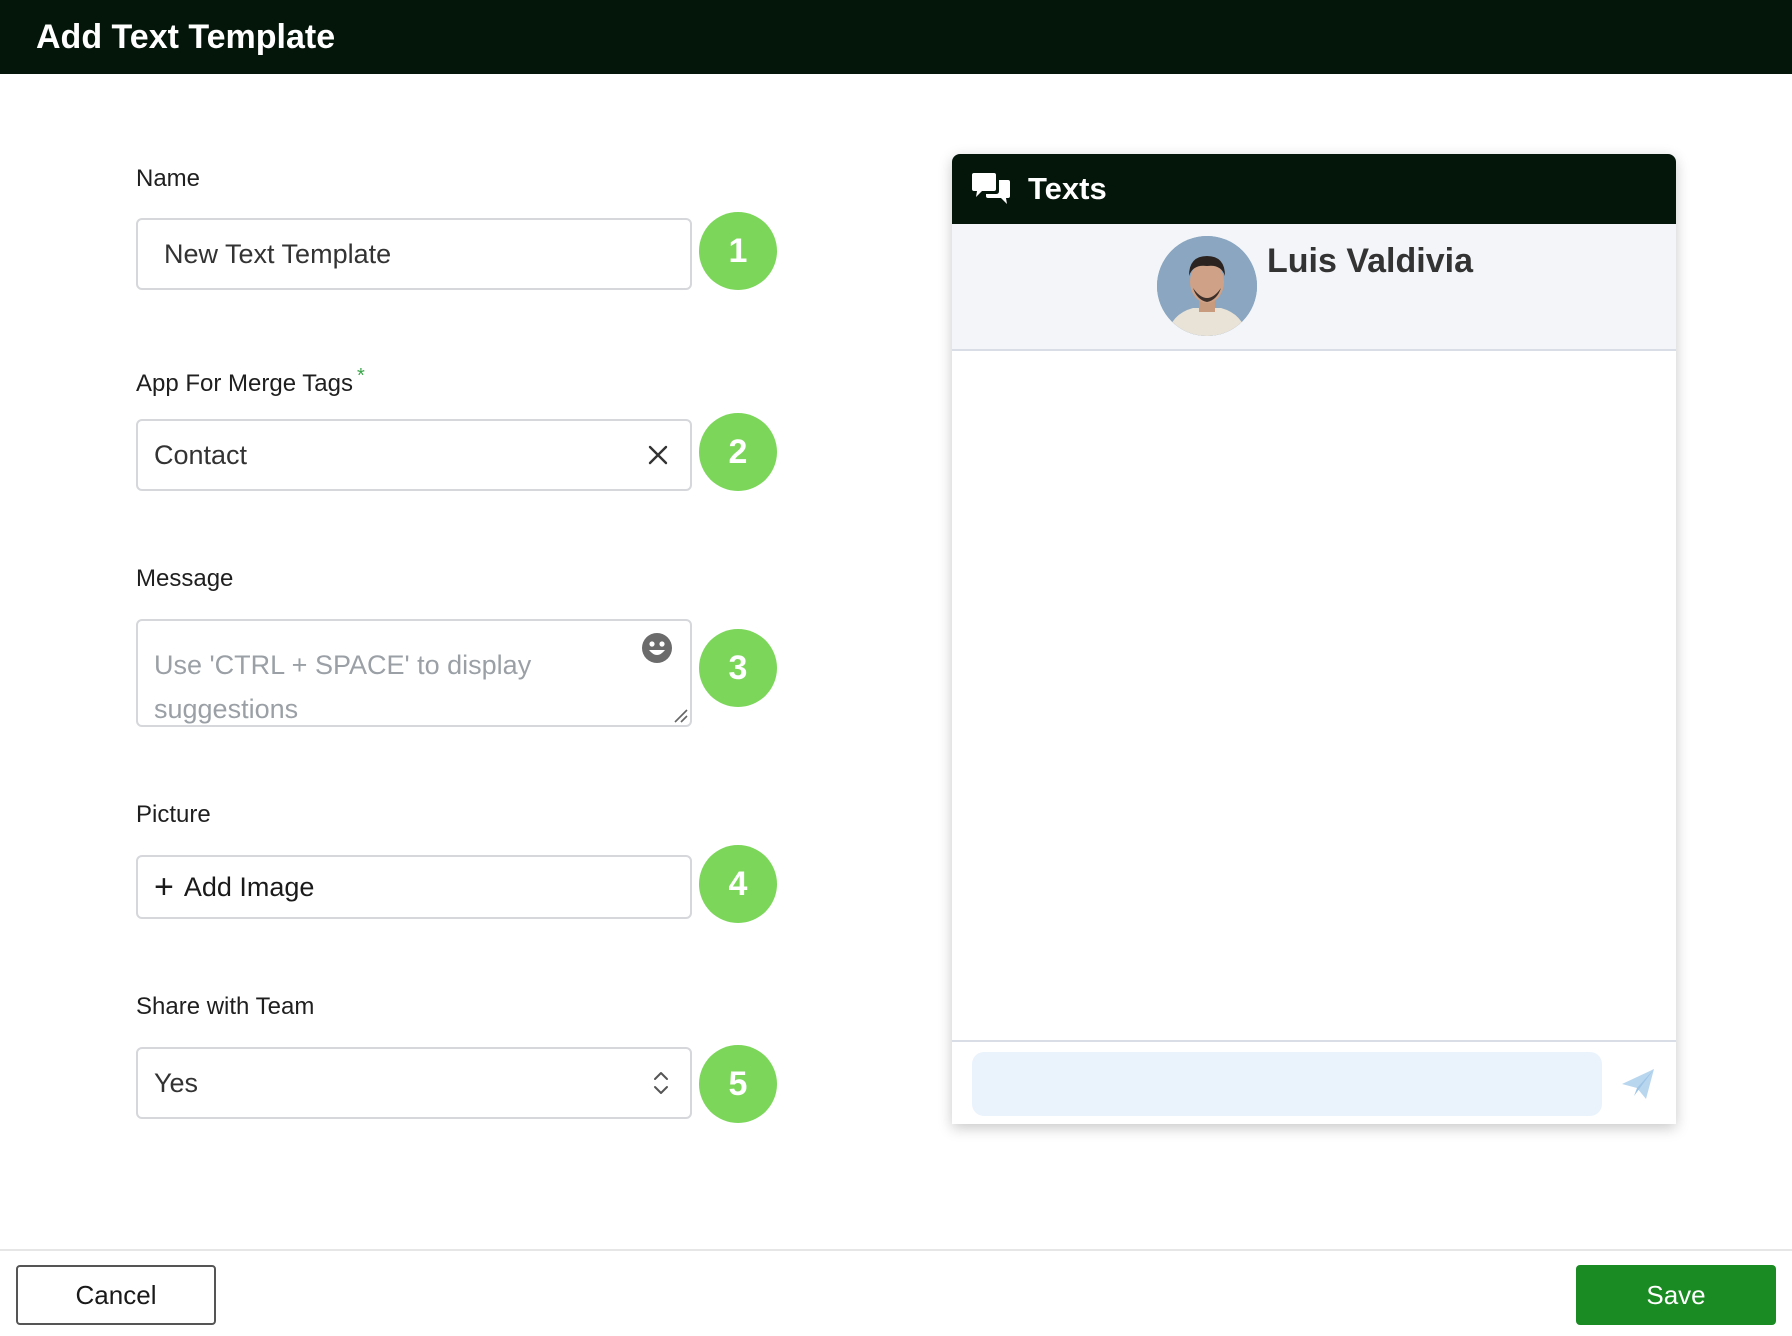 Image resolution: width=1792 pixels, height=1336 pixels. Describe the element at coordinates (414, 887) in the screenshot. I see `add-image-button: + Add Image` at that location.